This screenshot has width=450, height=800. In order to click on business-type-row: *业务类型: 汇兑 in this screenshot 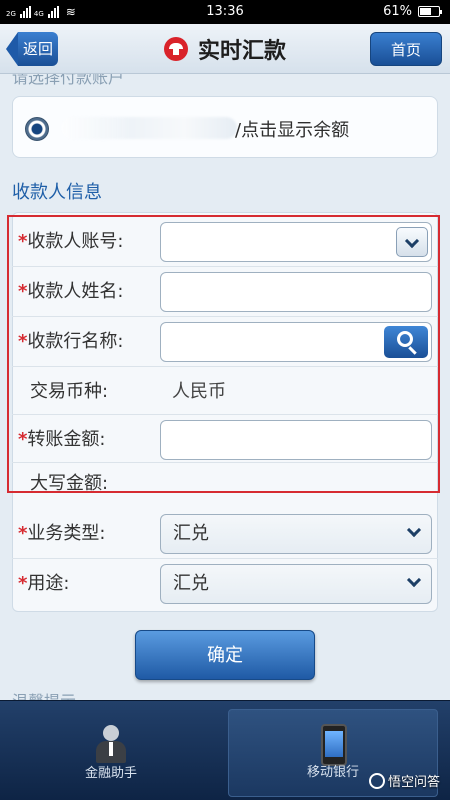, I will do `click(225, 534)`.